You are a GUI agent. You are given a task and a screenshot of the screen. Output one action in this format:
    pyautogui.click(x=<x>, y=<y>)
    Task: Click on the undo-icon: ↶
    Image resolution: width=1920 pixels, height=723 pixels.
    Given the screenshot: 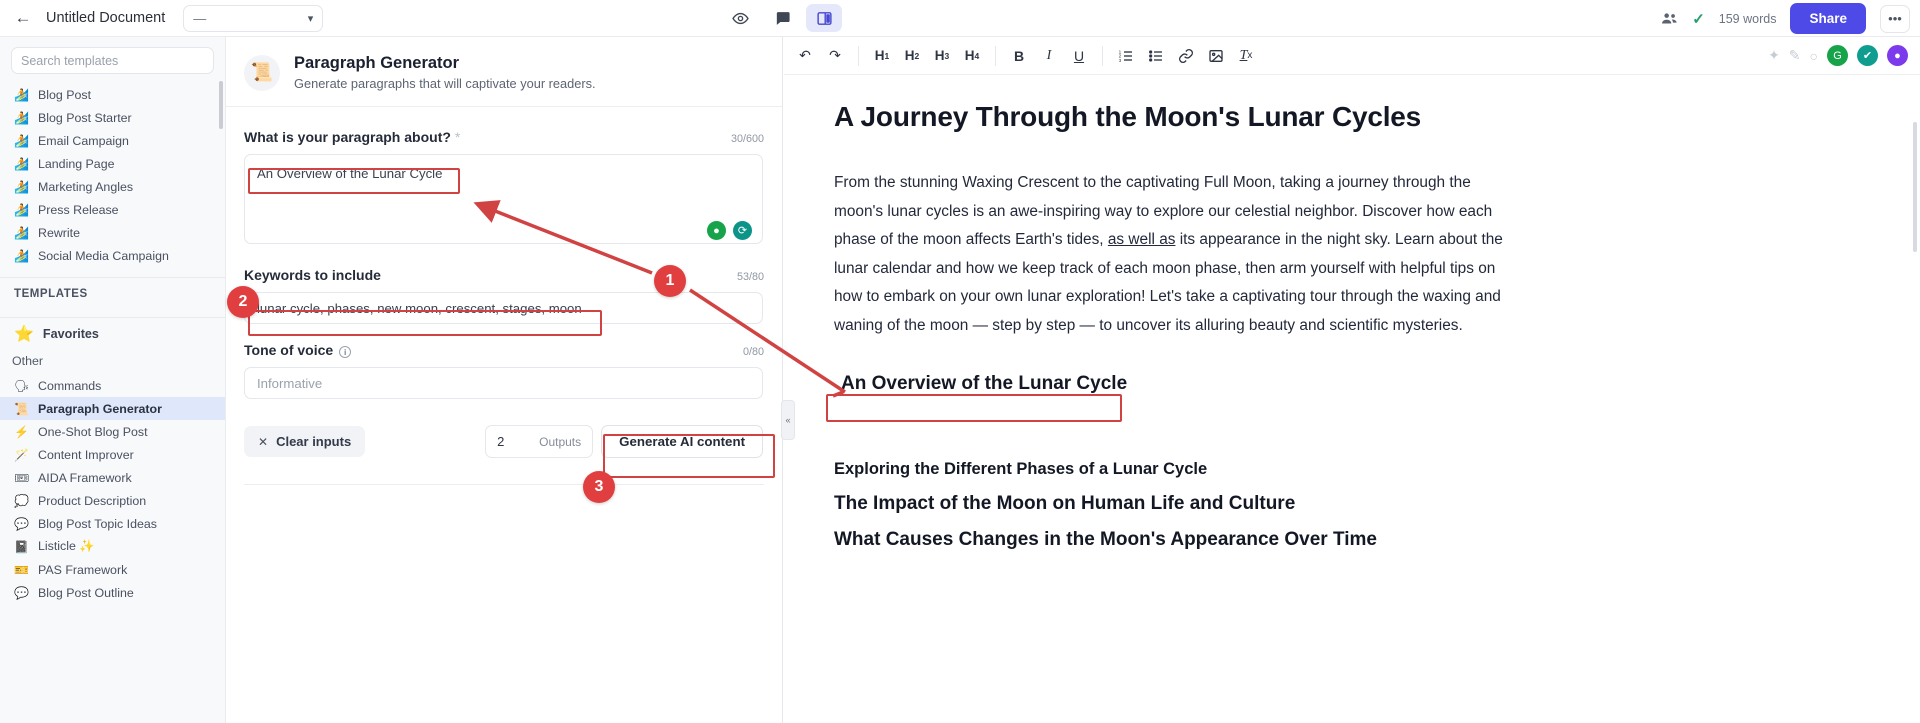 What is the action you would take?
    pyautogui.click(x=805, y=56)
    